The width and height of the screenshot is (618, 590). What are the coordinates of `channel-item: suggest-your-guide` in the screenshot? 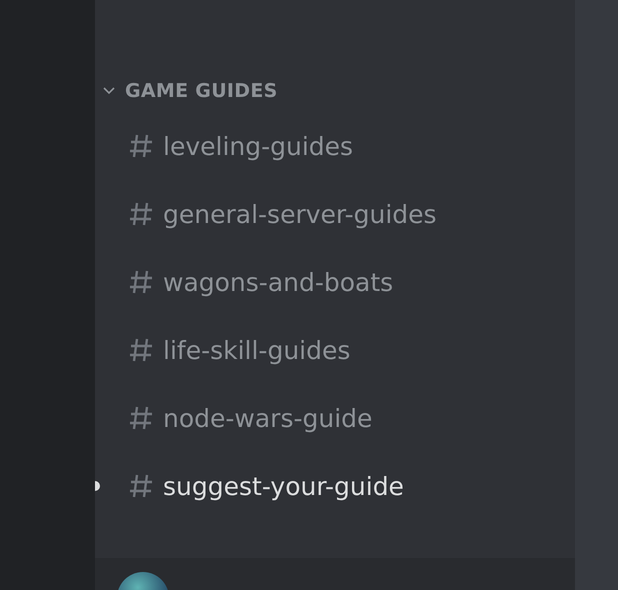 It's located at (335, 486).